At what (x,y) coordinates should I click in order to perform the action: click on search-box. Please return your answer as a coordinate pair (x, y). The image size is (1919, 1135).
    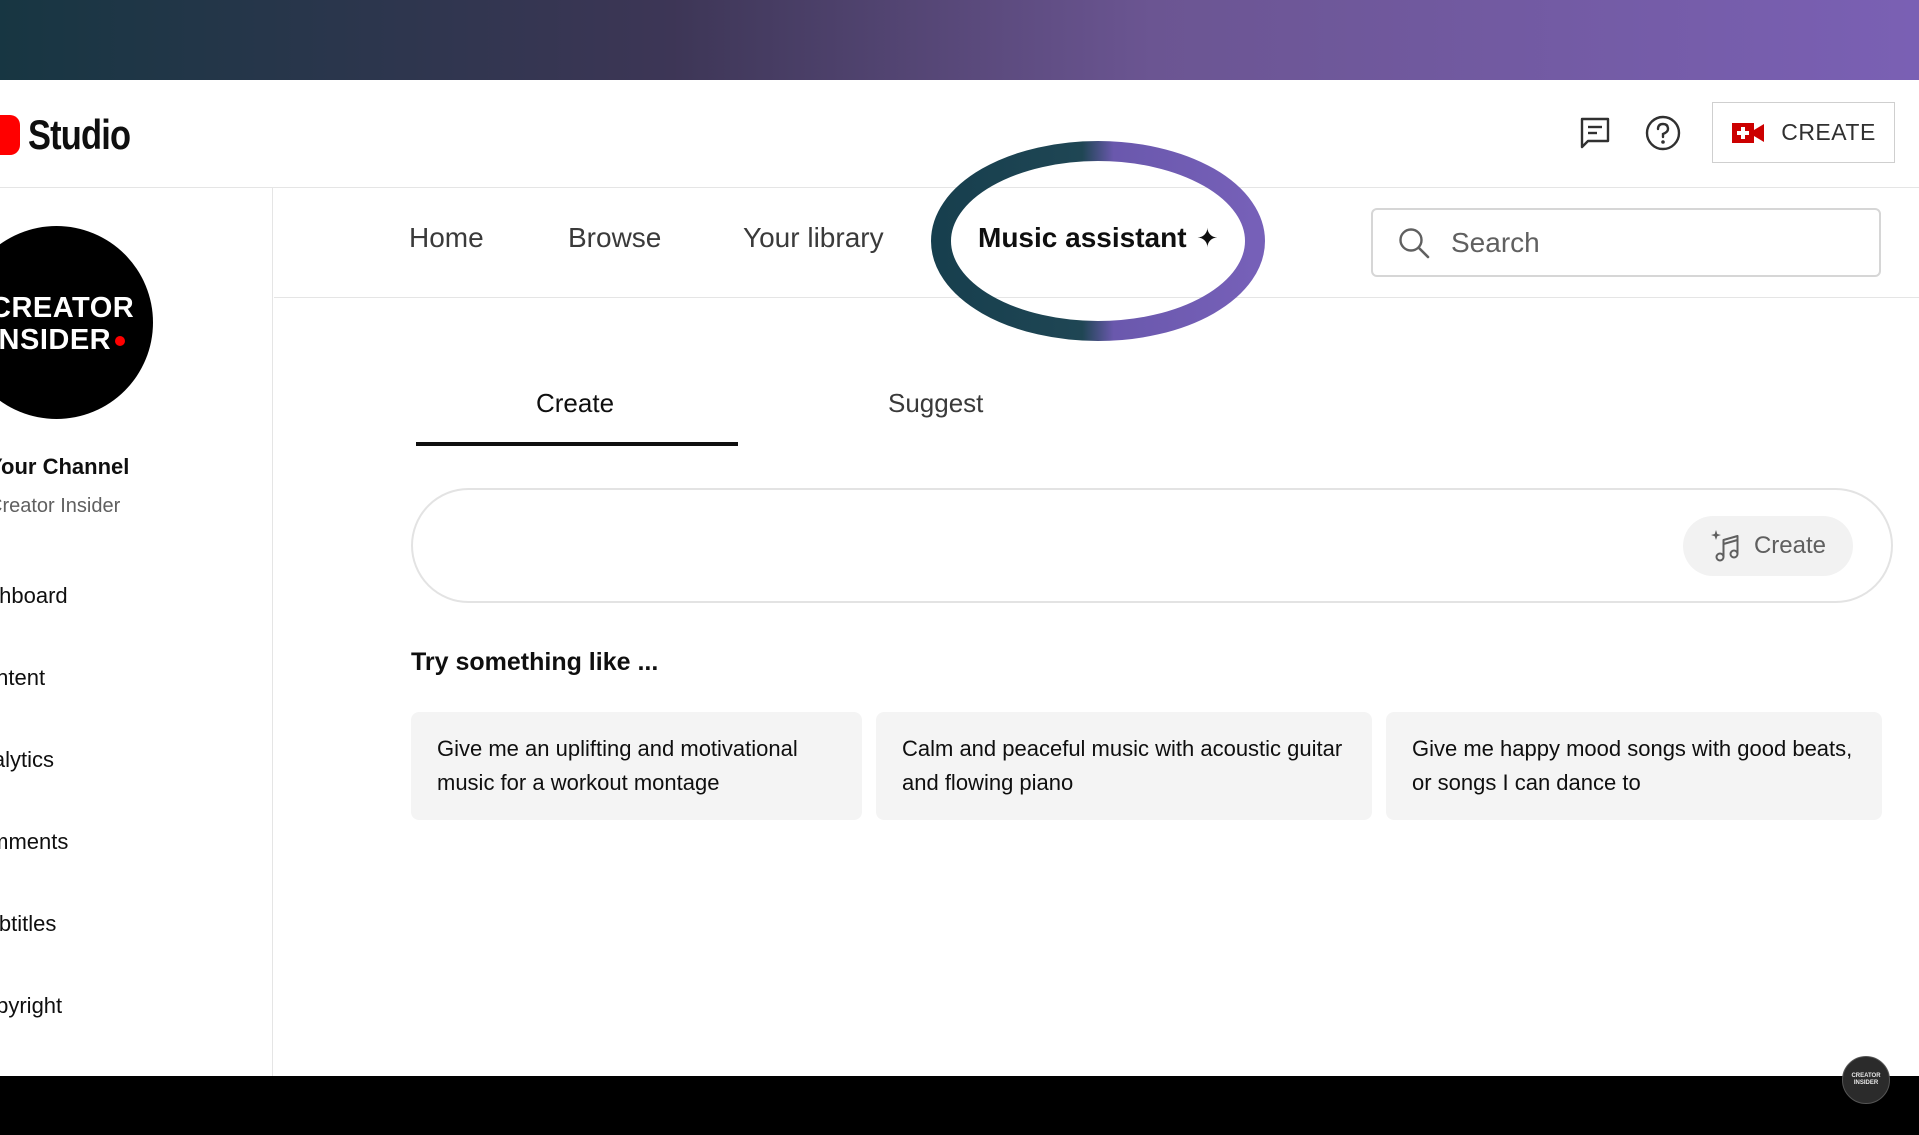
    Looking at the image, I should click on (1626, 242).